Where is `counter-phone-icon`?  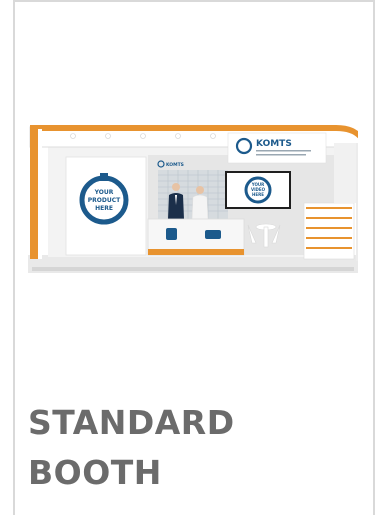
counter-phone-icon is located at coordinates (171, 234).